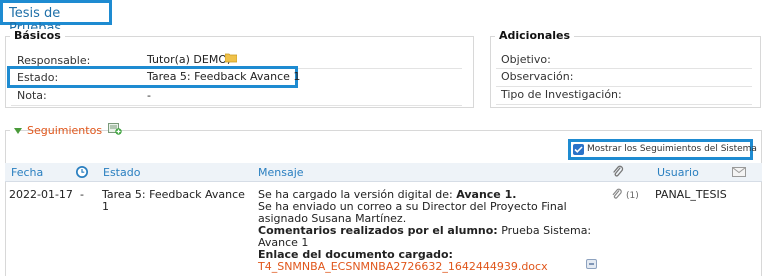 Image resolution: width=767 pixels, height=278 pixels. What do you see at coordinates (231, 57) in the screenshot?
I see `folder-icon` at bounding box center [231, 57].